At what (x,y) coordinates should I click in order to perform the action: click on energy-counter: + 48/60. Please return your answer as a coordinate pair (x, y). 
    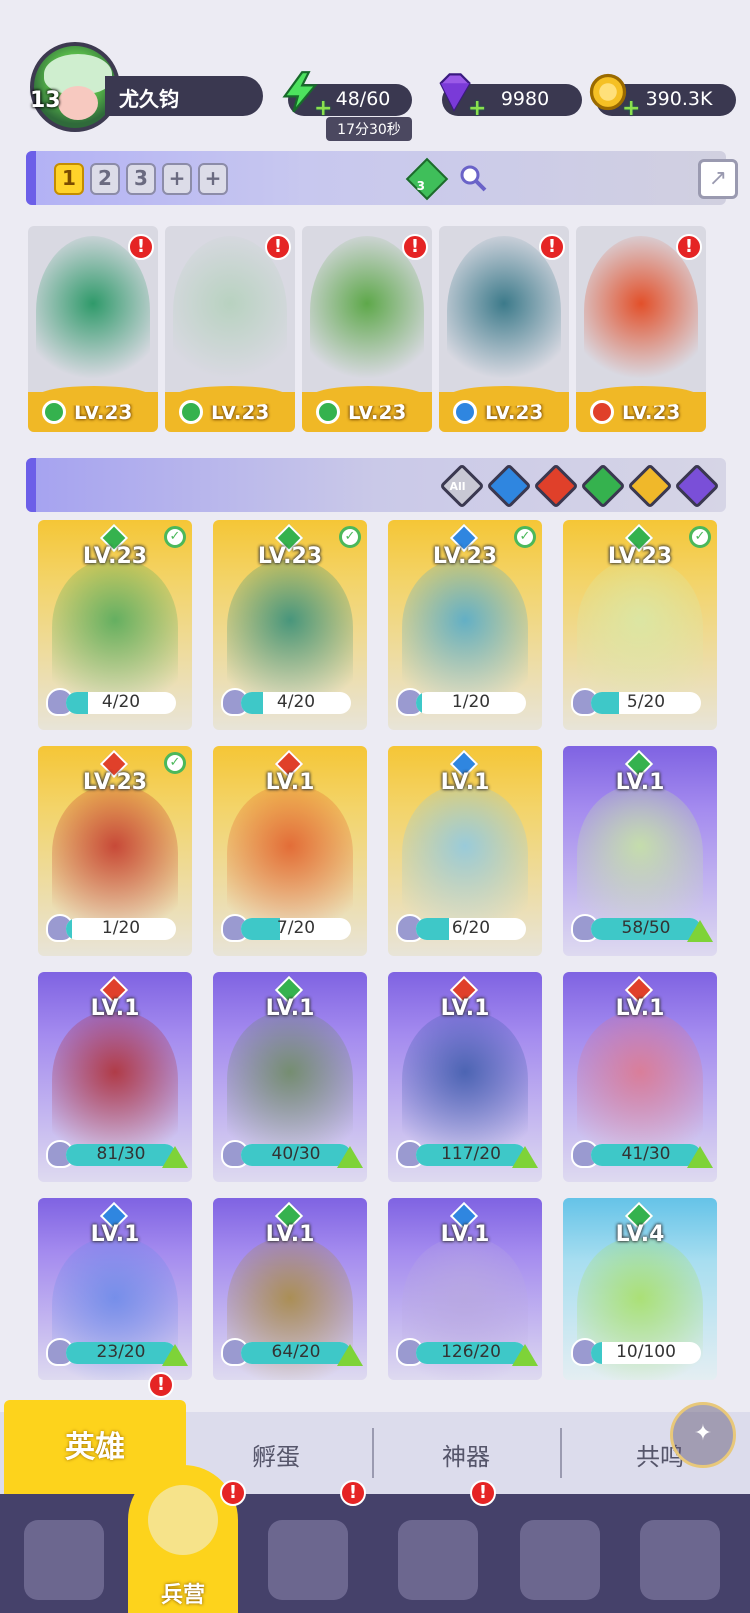
    Looking at the image, I should click on (347, 96).